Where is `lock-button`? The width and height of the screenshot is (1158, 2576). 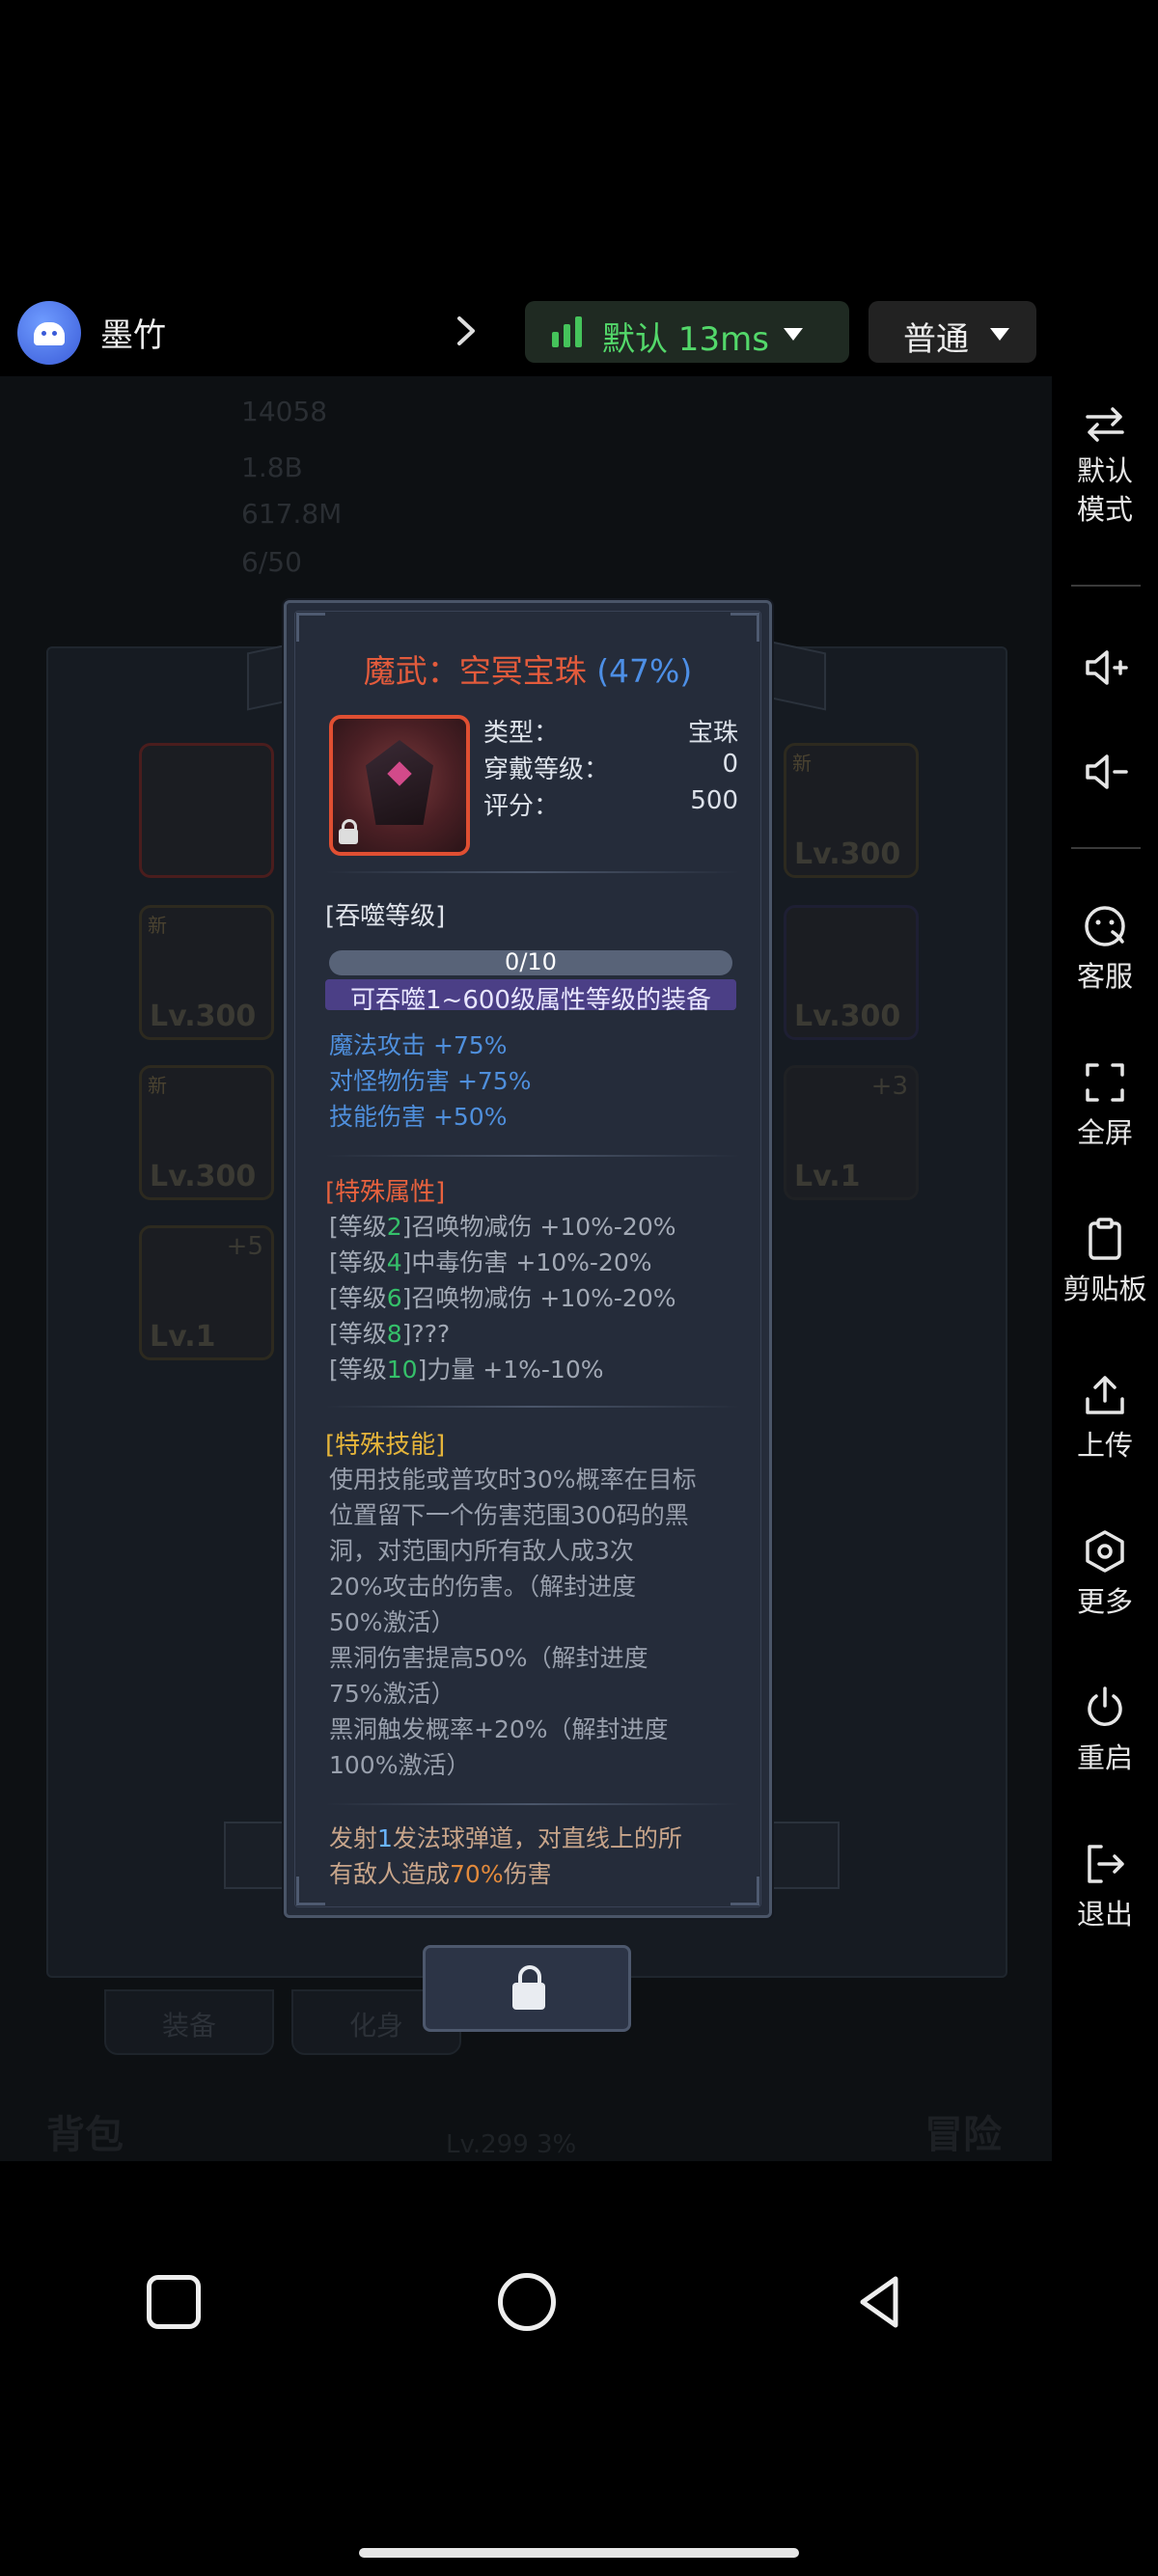 lock-button is located at coordinates (527, 1988).